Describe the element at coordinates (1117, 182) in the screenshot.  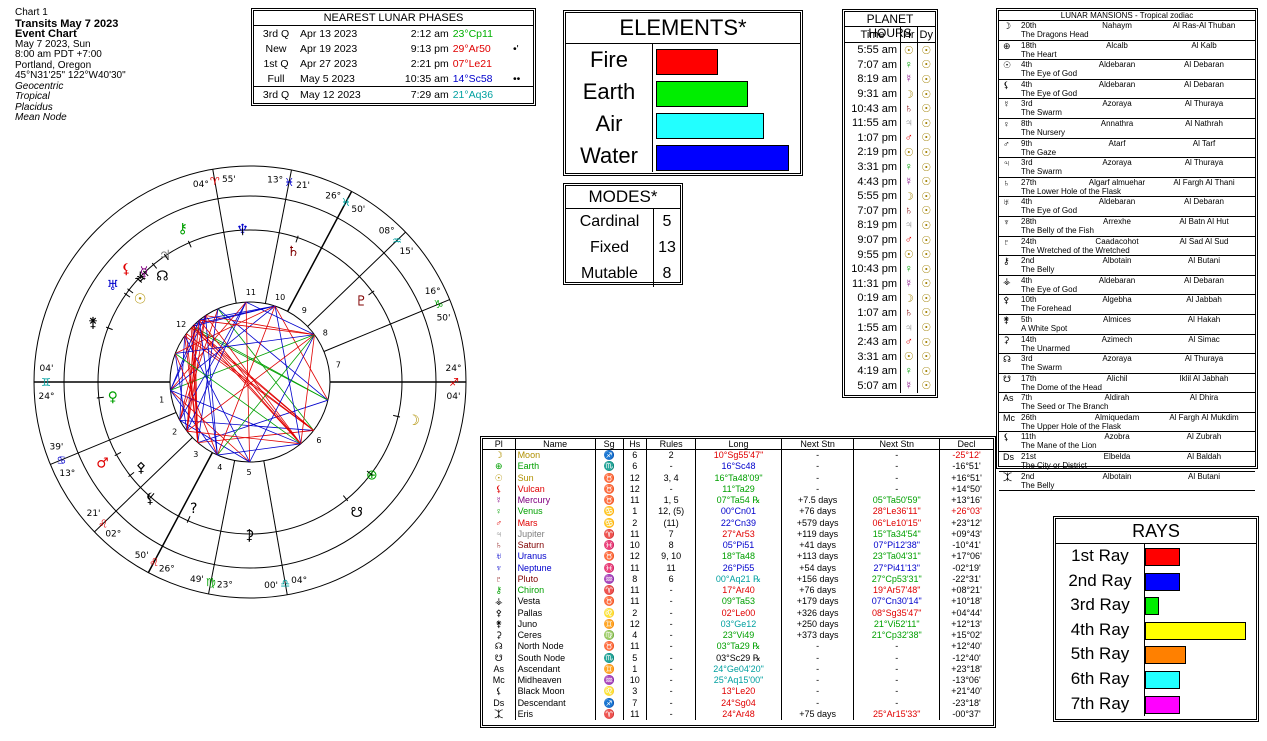
I see `mansion-star: Algarf almuehar` at that location.